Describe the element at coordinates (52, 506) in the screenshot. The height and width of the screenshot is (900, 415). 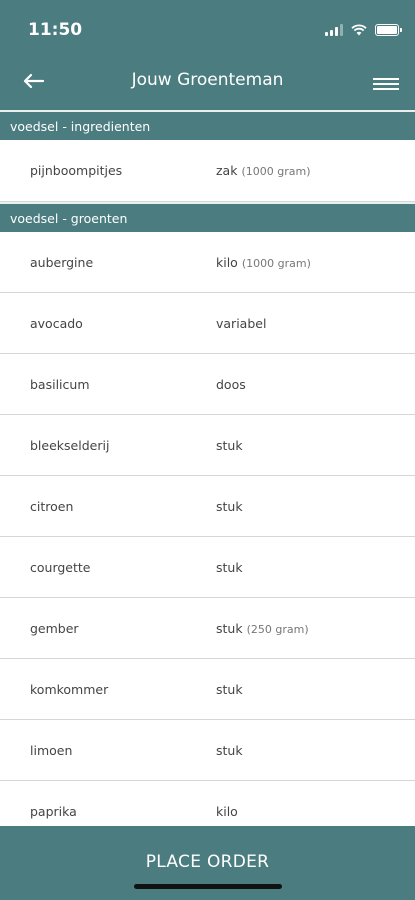
I see `item-name: citroen` at that location.